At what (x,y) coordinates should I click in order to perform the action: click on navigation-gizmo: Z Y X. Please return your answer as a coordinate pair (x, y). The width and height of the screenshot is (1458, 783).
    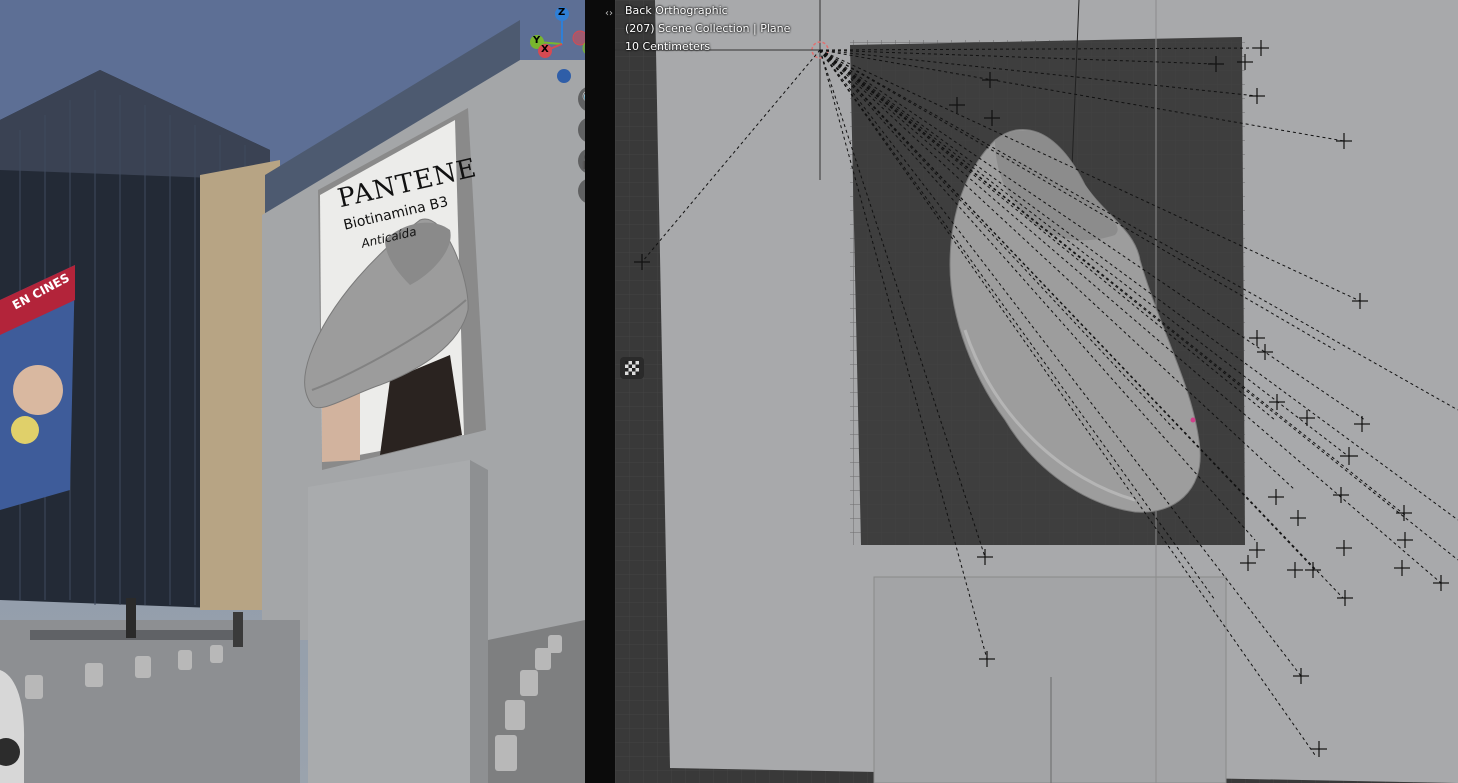
    Looking at the image, I should click on (552, 47).